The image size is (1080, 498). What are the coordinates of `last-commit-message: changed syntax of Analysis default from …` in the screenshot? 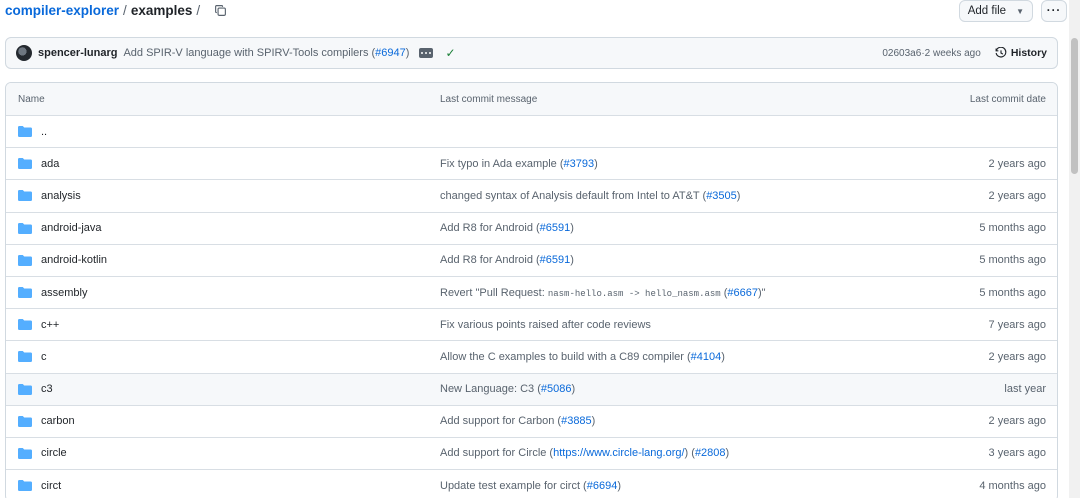 It's located at (648, 196).